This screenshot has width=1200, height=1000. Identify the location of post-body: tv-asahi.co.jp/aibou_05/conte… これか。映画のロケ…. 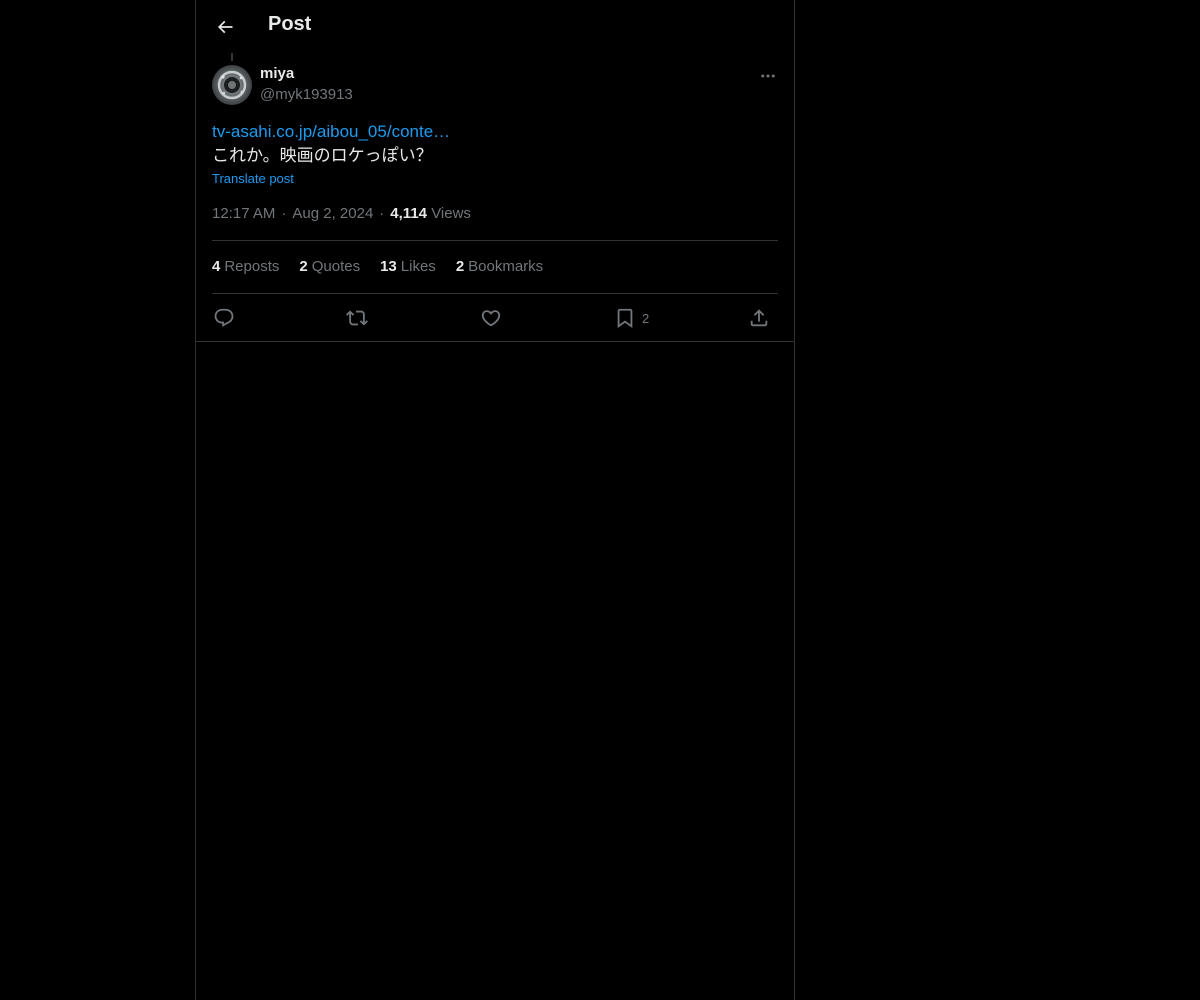
(495, 144).